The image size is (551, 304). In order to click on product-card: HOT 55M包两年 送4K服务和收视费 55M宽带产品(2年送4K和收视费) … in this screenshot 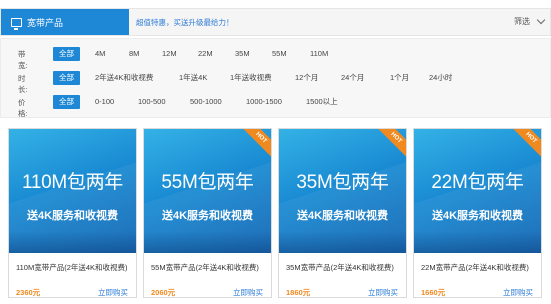, I will do `click(207, 213)`.